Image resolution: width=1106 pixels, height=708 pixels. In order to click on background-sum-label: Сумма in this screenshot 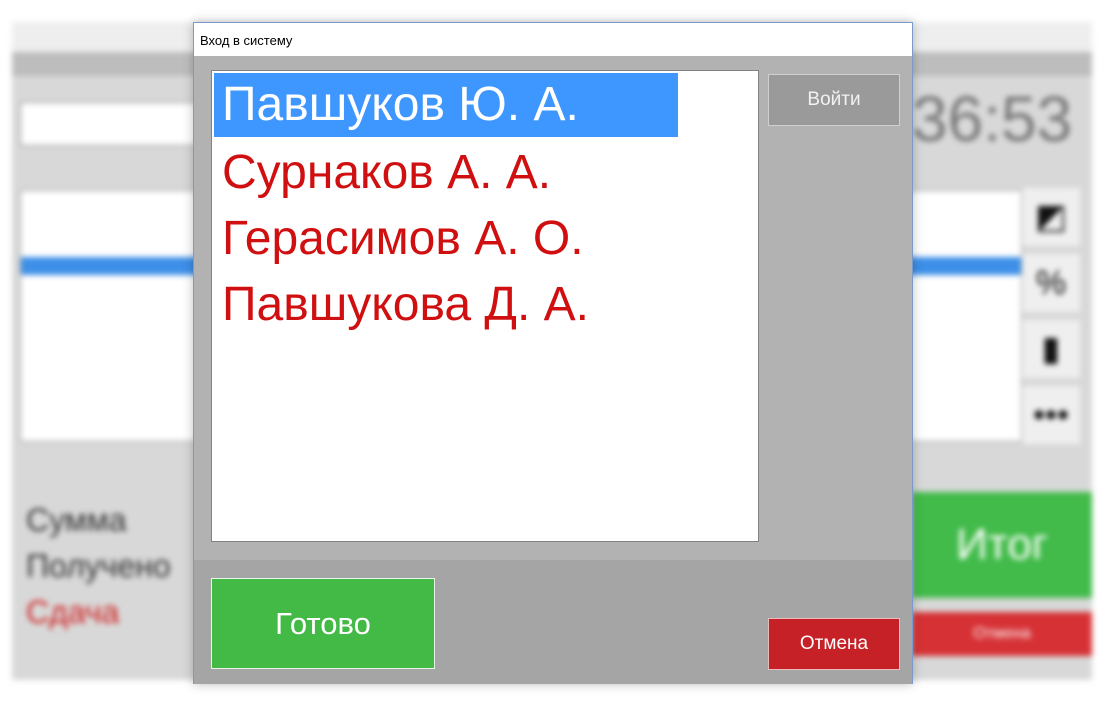, I will do `click(76, 520)`.